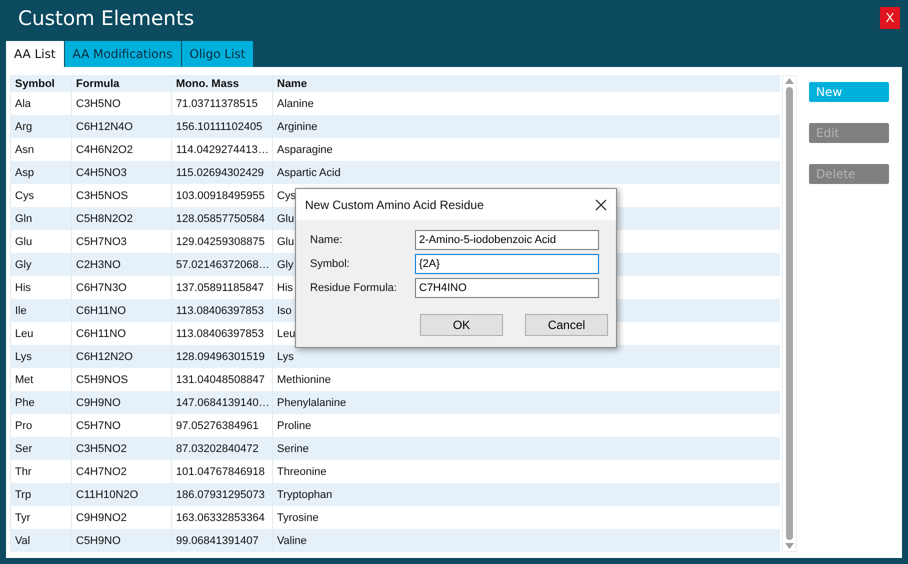  What do you see at coordinates (122, 218) in the screenshot?
I see `table-cell: C5H8N2O2` at bounding box center [122, 218].